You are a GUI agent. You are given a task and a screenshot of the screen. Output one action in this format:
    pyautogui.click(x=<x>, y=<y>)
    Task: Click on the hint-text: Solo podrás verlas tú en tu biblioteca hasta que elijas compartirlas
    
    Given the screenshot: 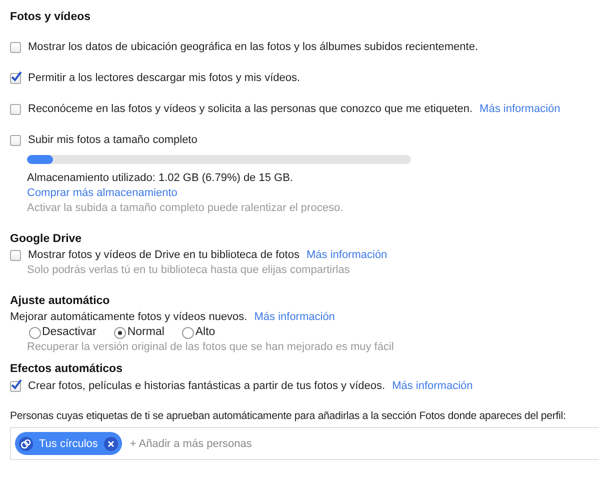 What is the action you would take?
    pyautogui.click(x=189, y=270)
    